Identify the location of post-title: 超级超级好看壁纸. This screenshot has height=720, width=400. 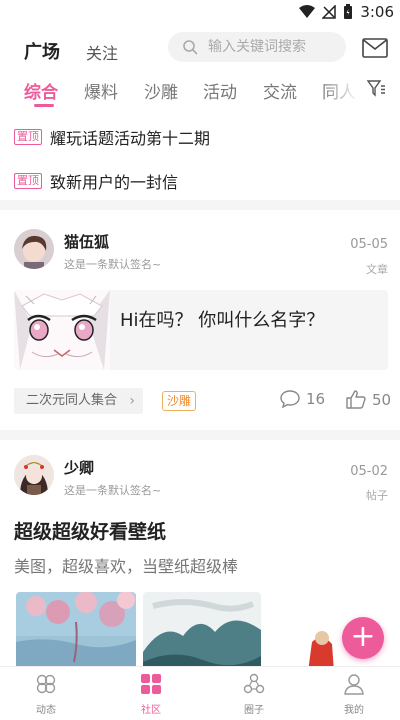
(90, 530).